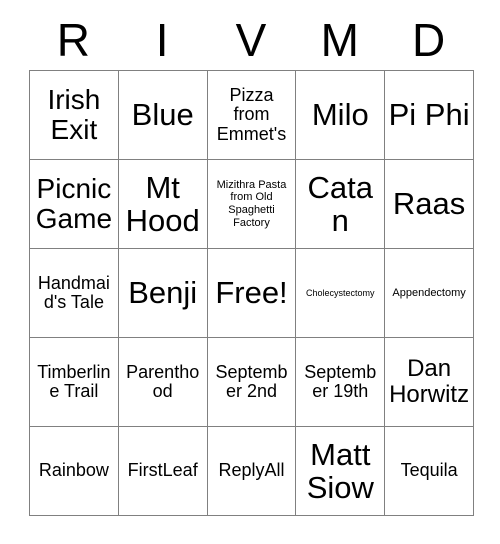 This screenshot has height=544, width=500. I want to click on bingo-cell-label: FirstLeaf, so click(162, 470).